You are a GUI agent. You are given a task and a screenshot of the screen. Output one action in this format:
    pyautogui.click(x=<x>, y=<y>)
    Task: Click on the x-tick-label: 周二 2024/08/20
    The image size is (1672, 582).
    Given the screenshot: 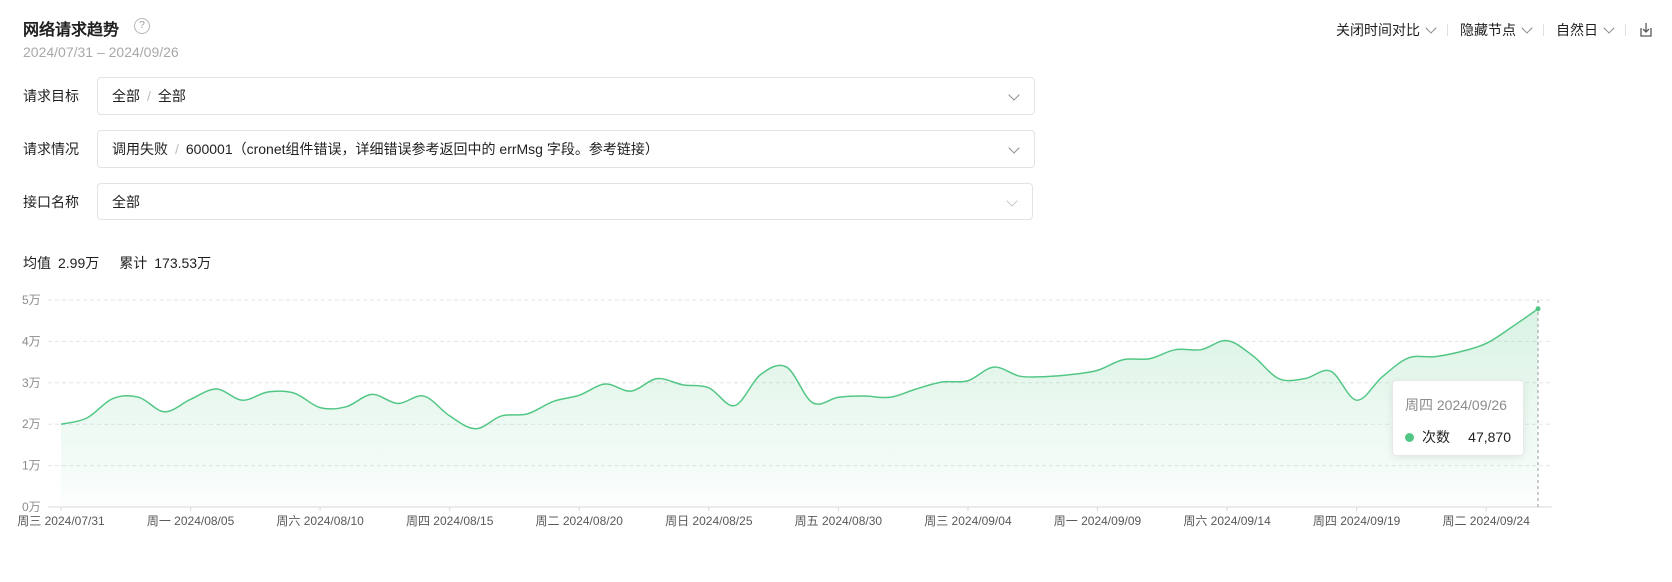 What is the action you would take?
    pyautogui.click(x=580, y=521)
    